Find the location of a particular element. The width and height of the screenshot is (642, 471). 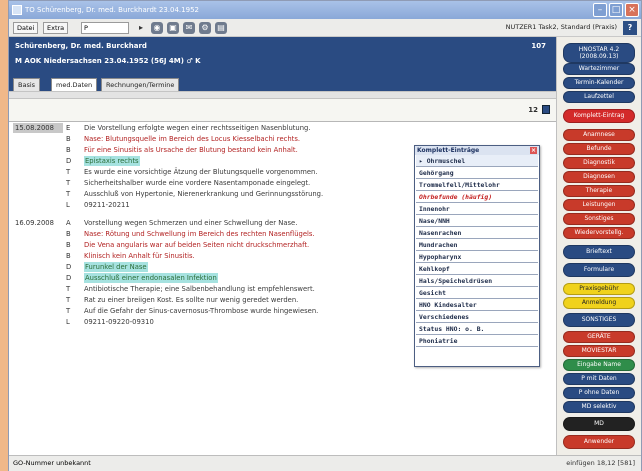

sidebar-button-diagnosen: Diagnosen is located at coordinates (599, 177).